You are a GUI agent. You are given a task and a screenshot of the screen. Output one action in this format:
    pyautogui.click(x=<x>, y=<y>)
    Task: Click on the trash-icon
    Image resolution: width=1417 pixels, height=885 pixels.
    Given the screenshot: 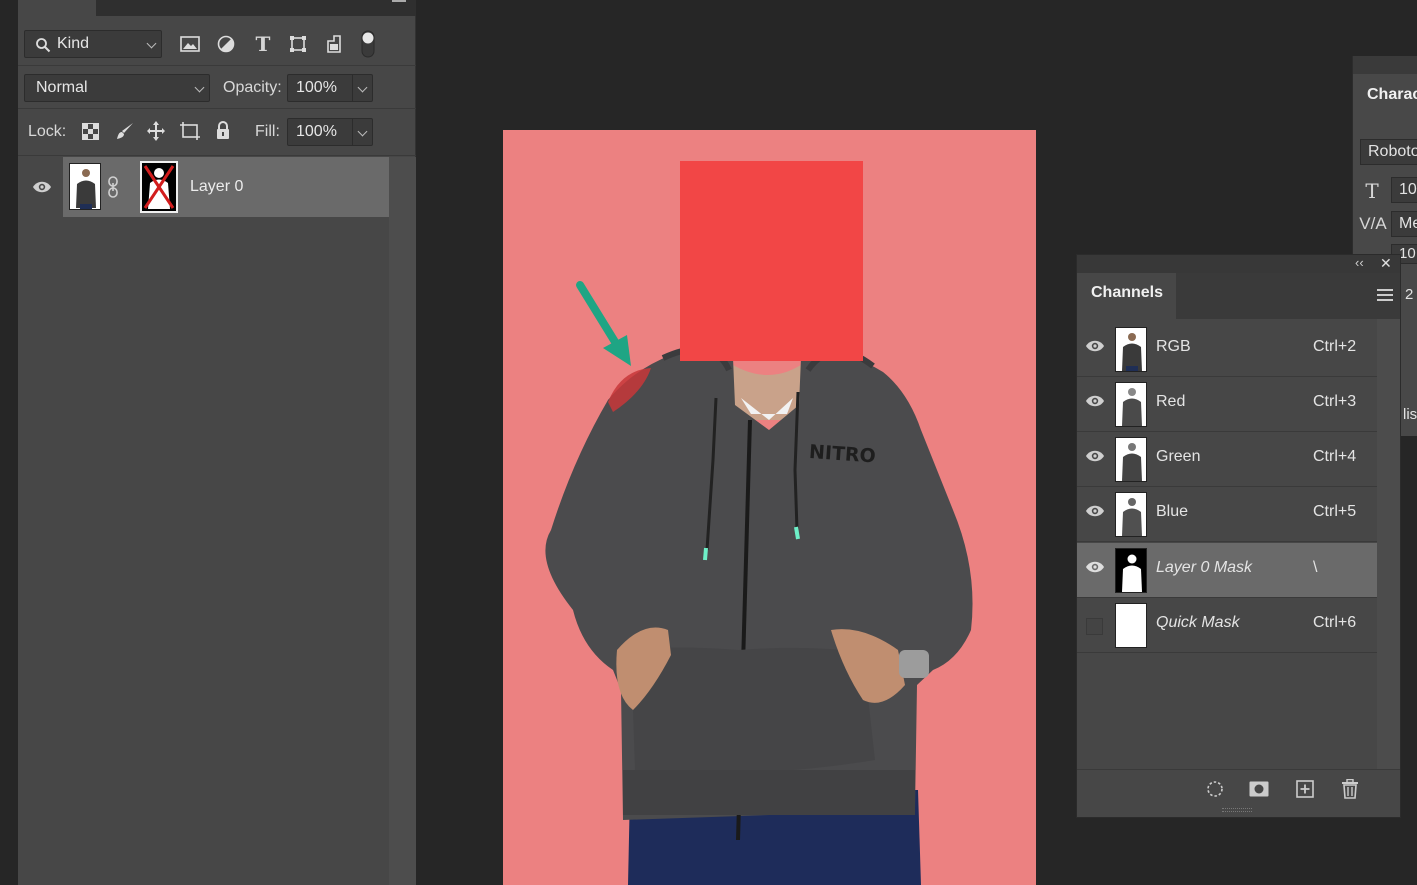 What is the action you would take?
    pyautogui.click(x=1350, y=789)
    